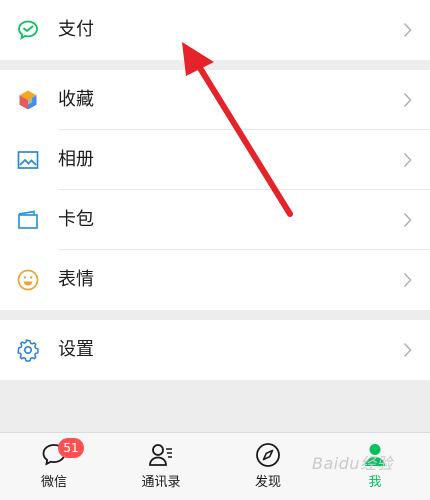 Image resolution: width=430 pixels, height=500 pixels. I want to click on tab-contacts: 通讯录, so click(161, 466).